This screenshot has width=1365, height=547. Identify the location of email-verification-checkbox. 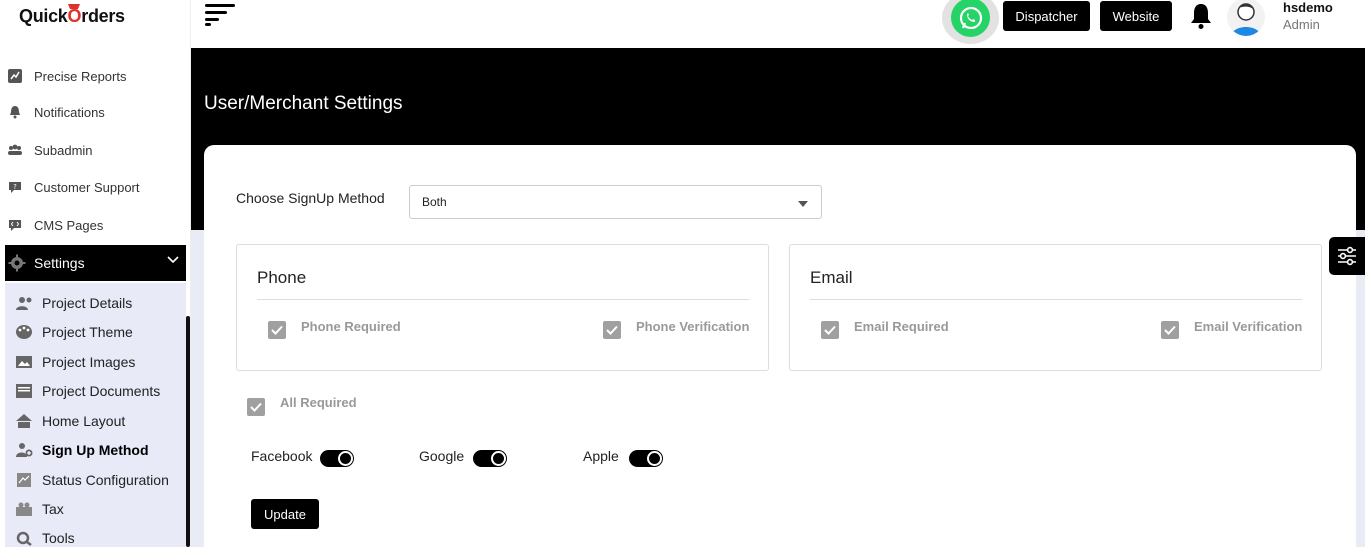
(1170, 330).